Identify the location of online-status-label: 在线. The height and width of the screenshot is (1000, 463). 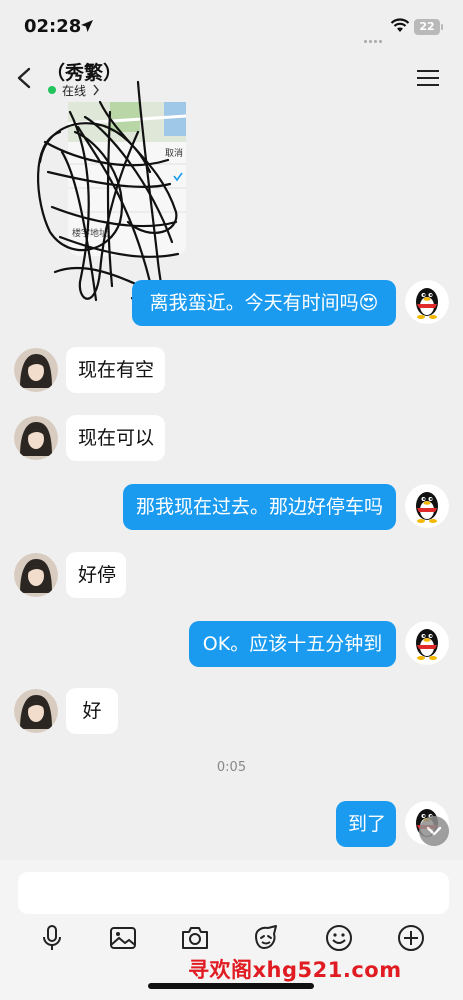
(74, 90).